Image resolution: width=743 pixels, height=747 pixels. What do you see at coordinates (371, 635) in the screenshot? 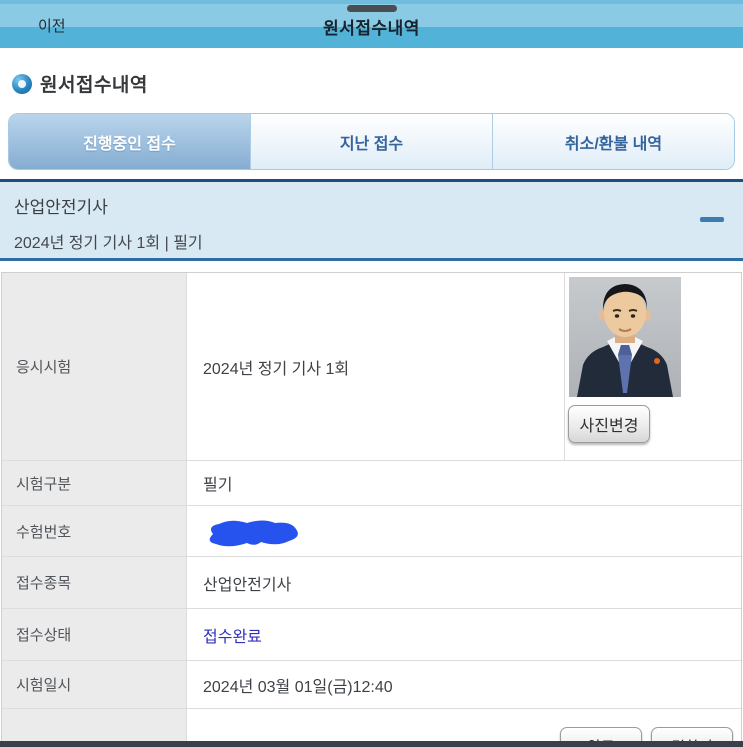
I see `table-row: 접수상태 접수완료` at bounding box center [371, 635].